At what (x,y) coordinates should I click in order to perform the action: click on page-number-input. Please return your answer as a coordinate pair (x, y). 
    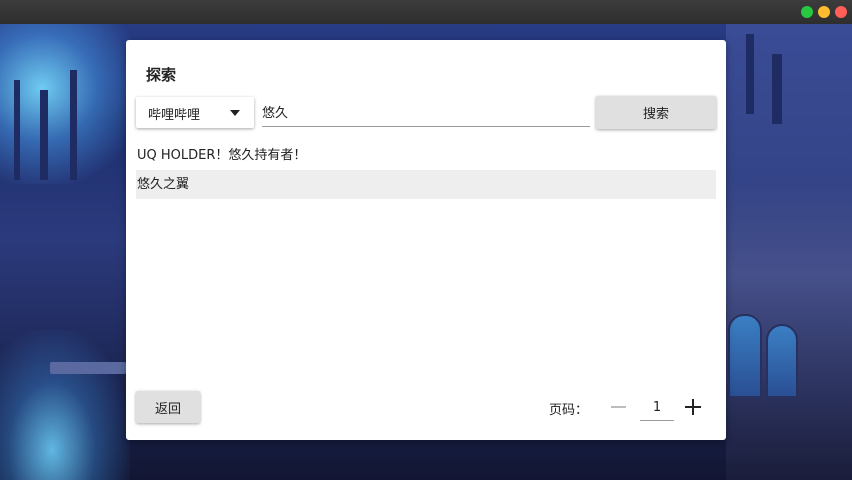
    Looking at the image, I should click on (657, 407).